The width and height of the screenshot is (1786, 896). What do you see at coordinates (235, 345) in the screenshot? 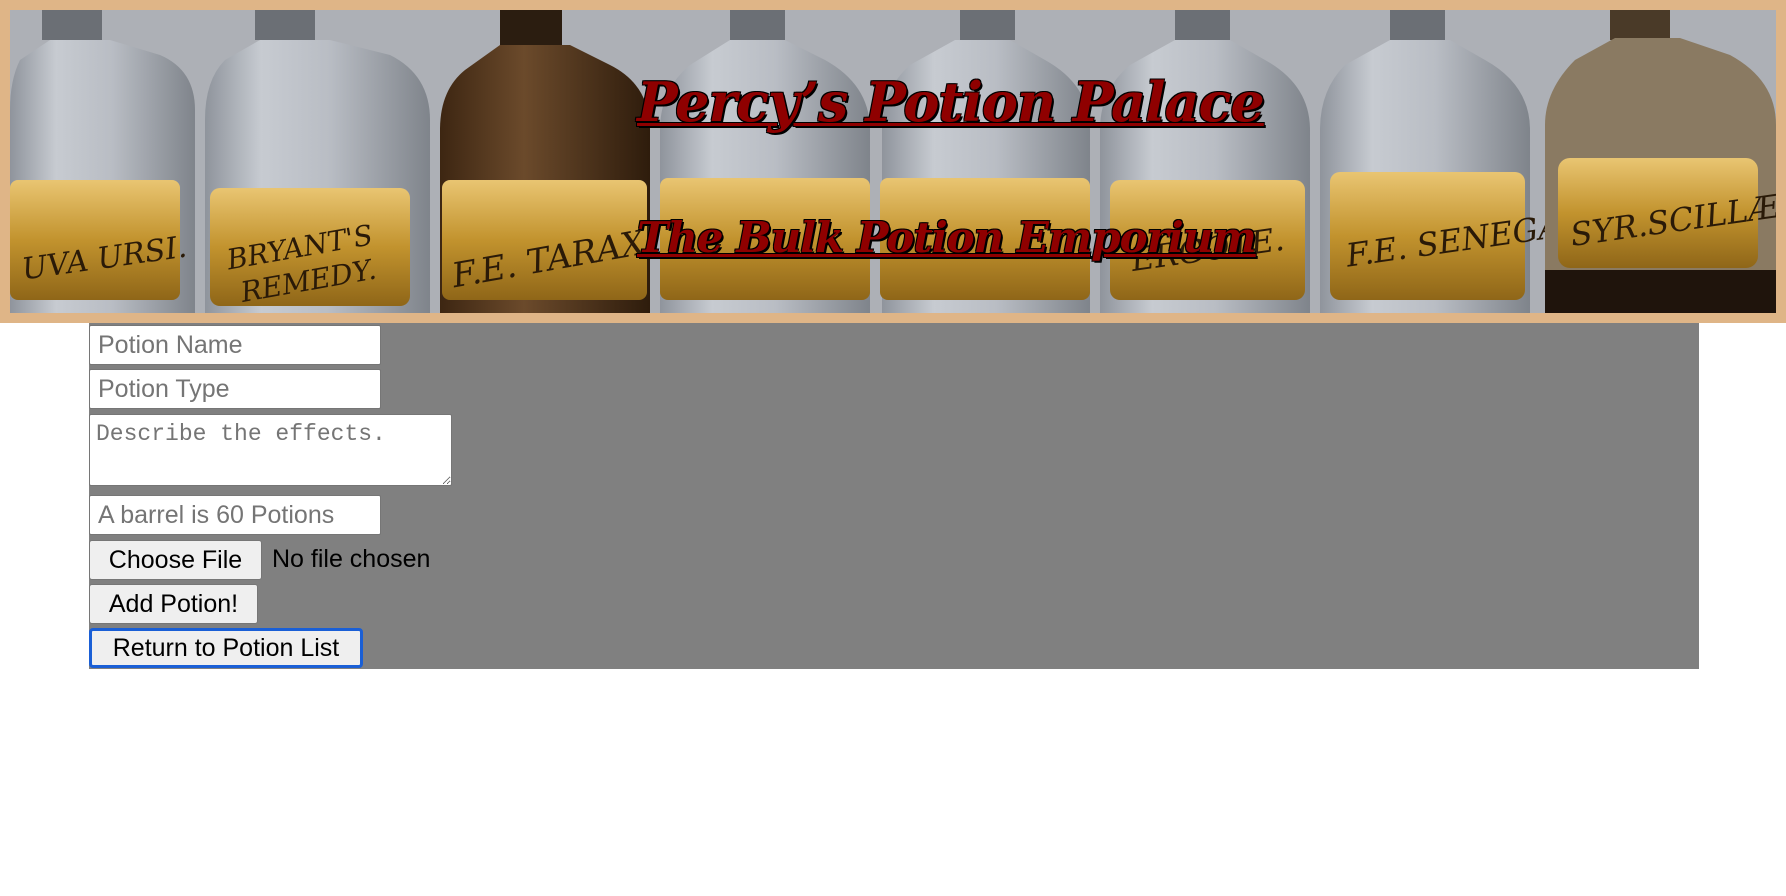
I see `potion-name-input` at bounding box center [235, 345].